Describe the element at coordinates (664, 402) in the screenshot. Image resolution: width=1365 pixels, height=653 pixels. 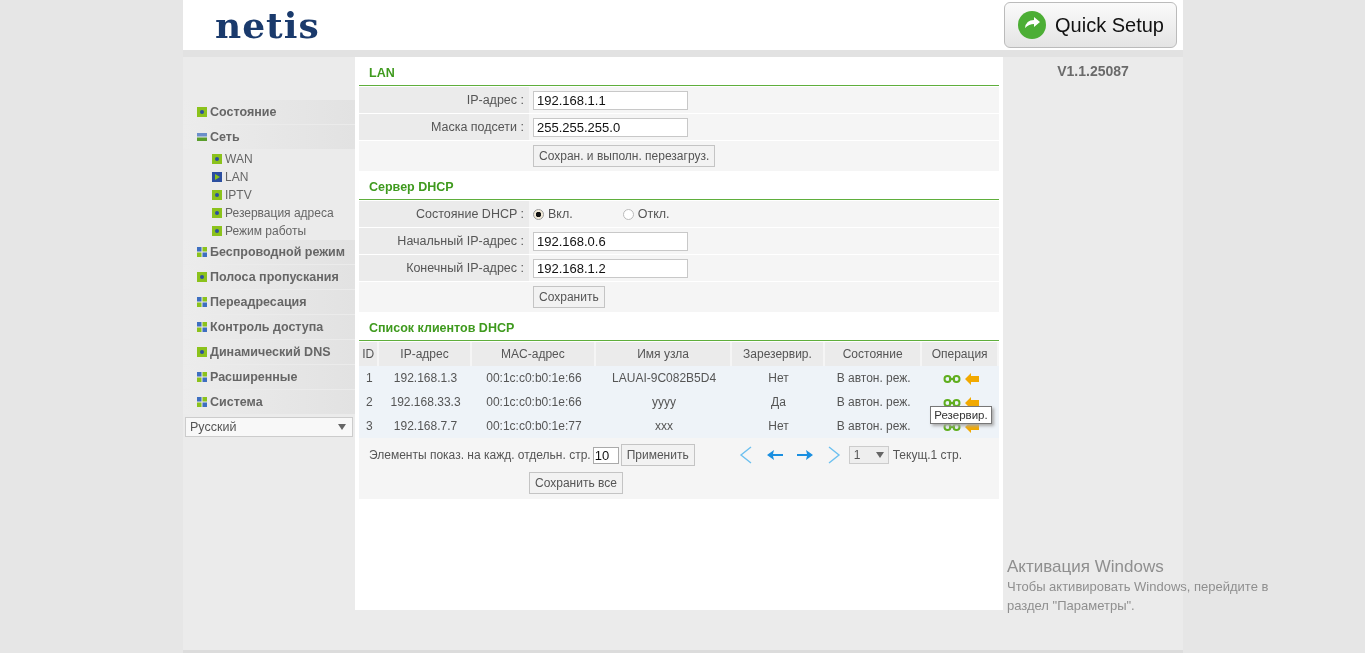
I see `table-cell: yyyy` at that location.